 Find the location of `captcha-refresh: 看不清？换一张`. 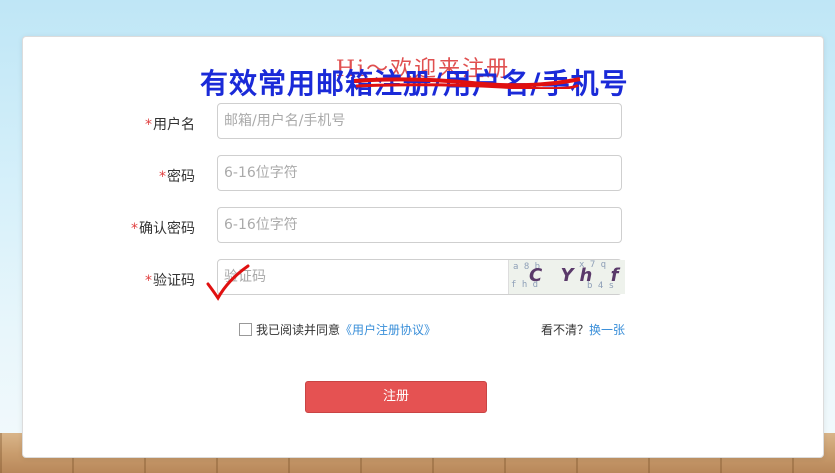

captcha-refresh: 看不清？换一张 is located at coordinates (583, 329).